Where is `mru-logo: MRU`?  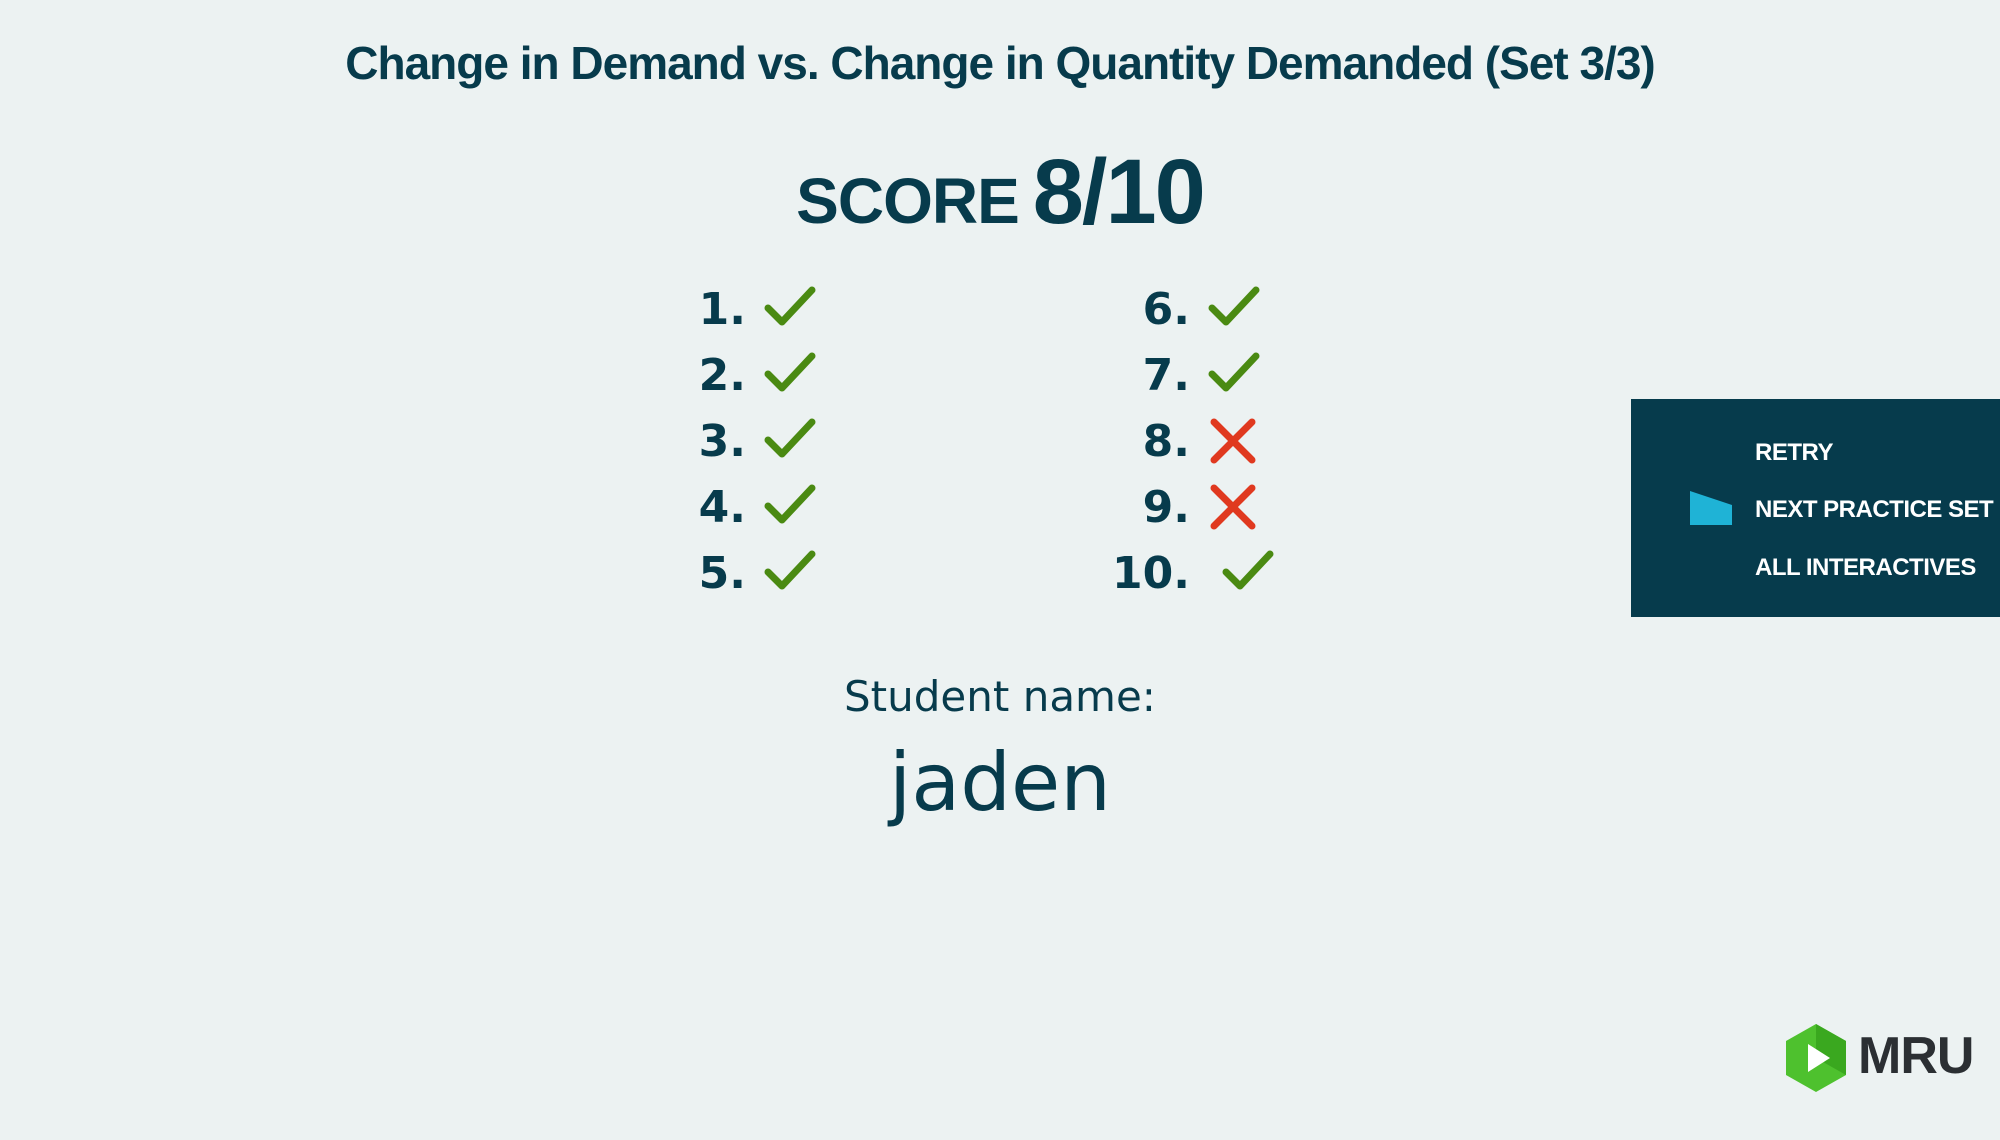
mru-logo: MRU is located at coordinates (1879, 1058).